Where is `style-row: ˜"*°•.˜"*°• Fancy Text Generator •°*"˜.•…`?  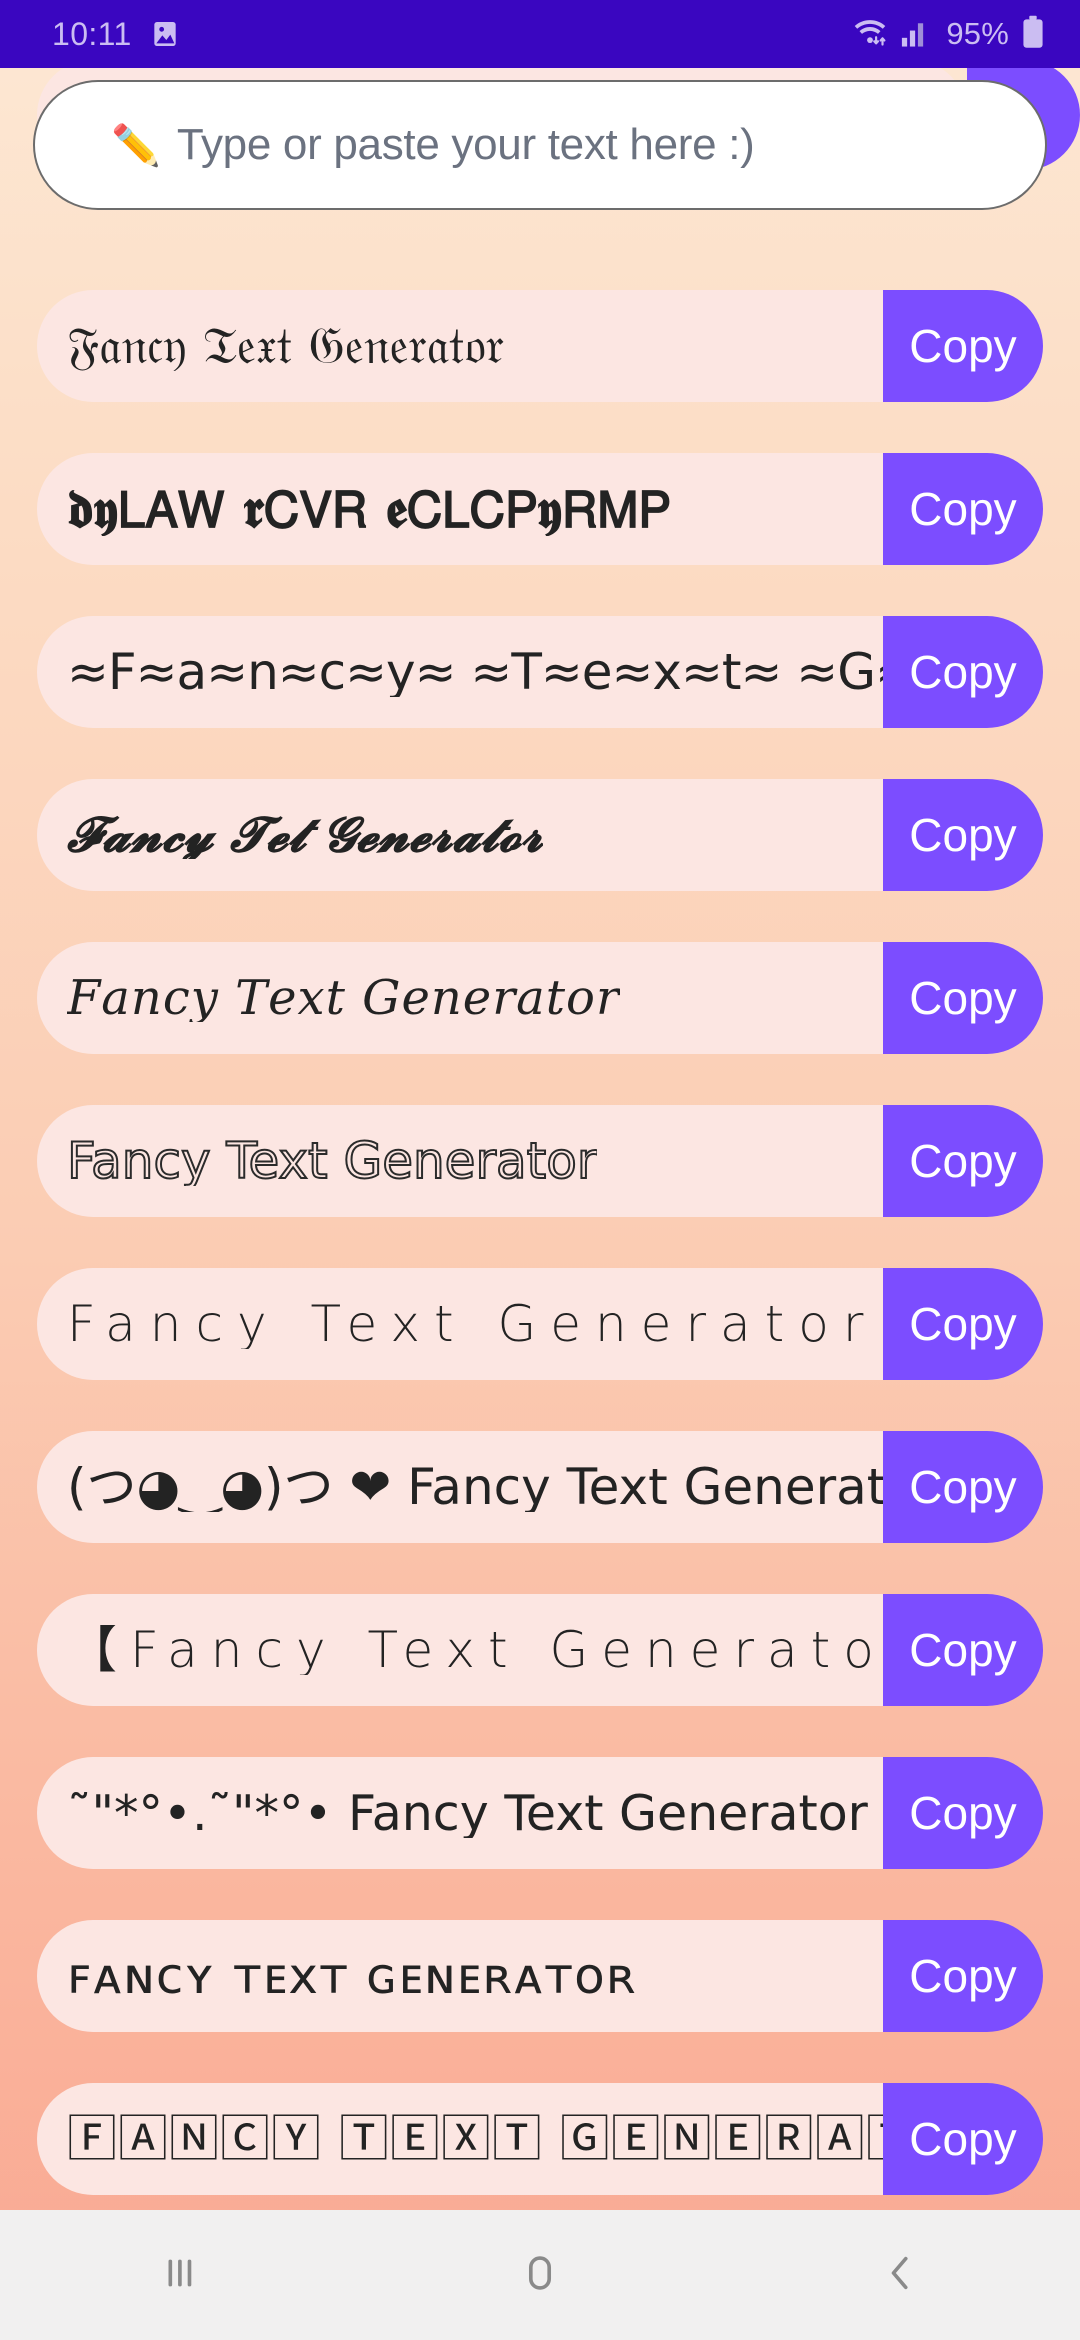 style-row: ˜"*°•.˜"*°• Fancy Text Generator •°*"˜.•… is located at coordinates (540, 1813).